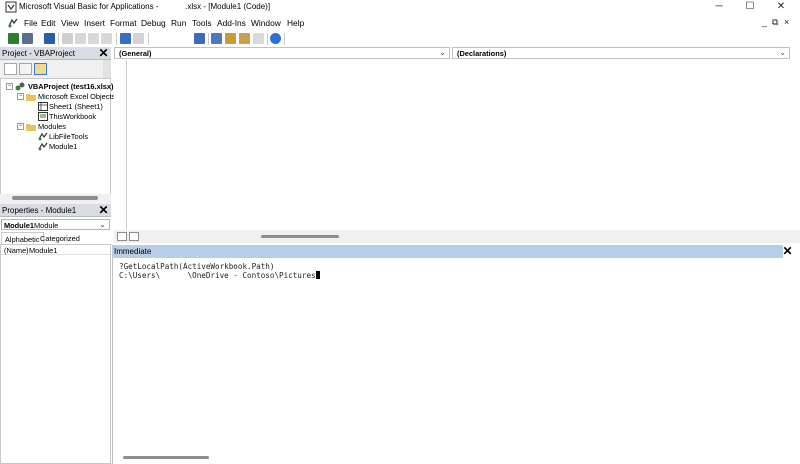  Describe the element at coordinates (70, 86) in the screenshot. I see `tree-item-vbaproject: VBAProject (test16.xlsx)` at that location.